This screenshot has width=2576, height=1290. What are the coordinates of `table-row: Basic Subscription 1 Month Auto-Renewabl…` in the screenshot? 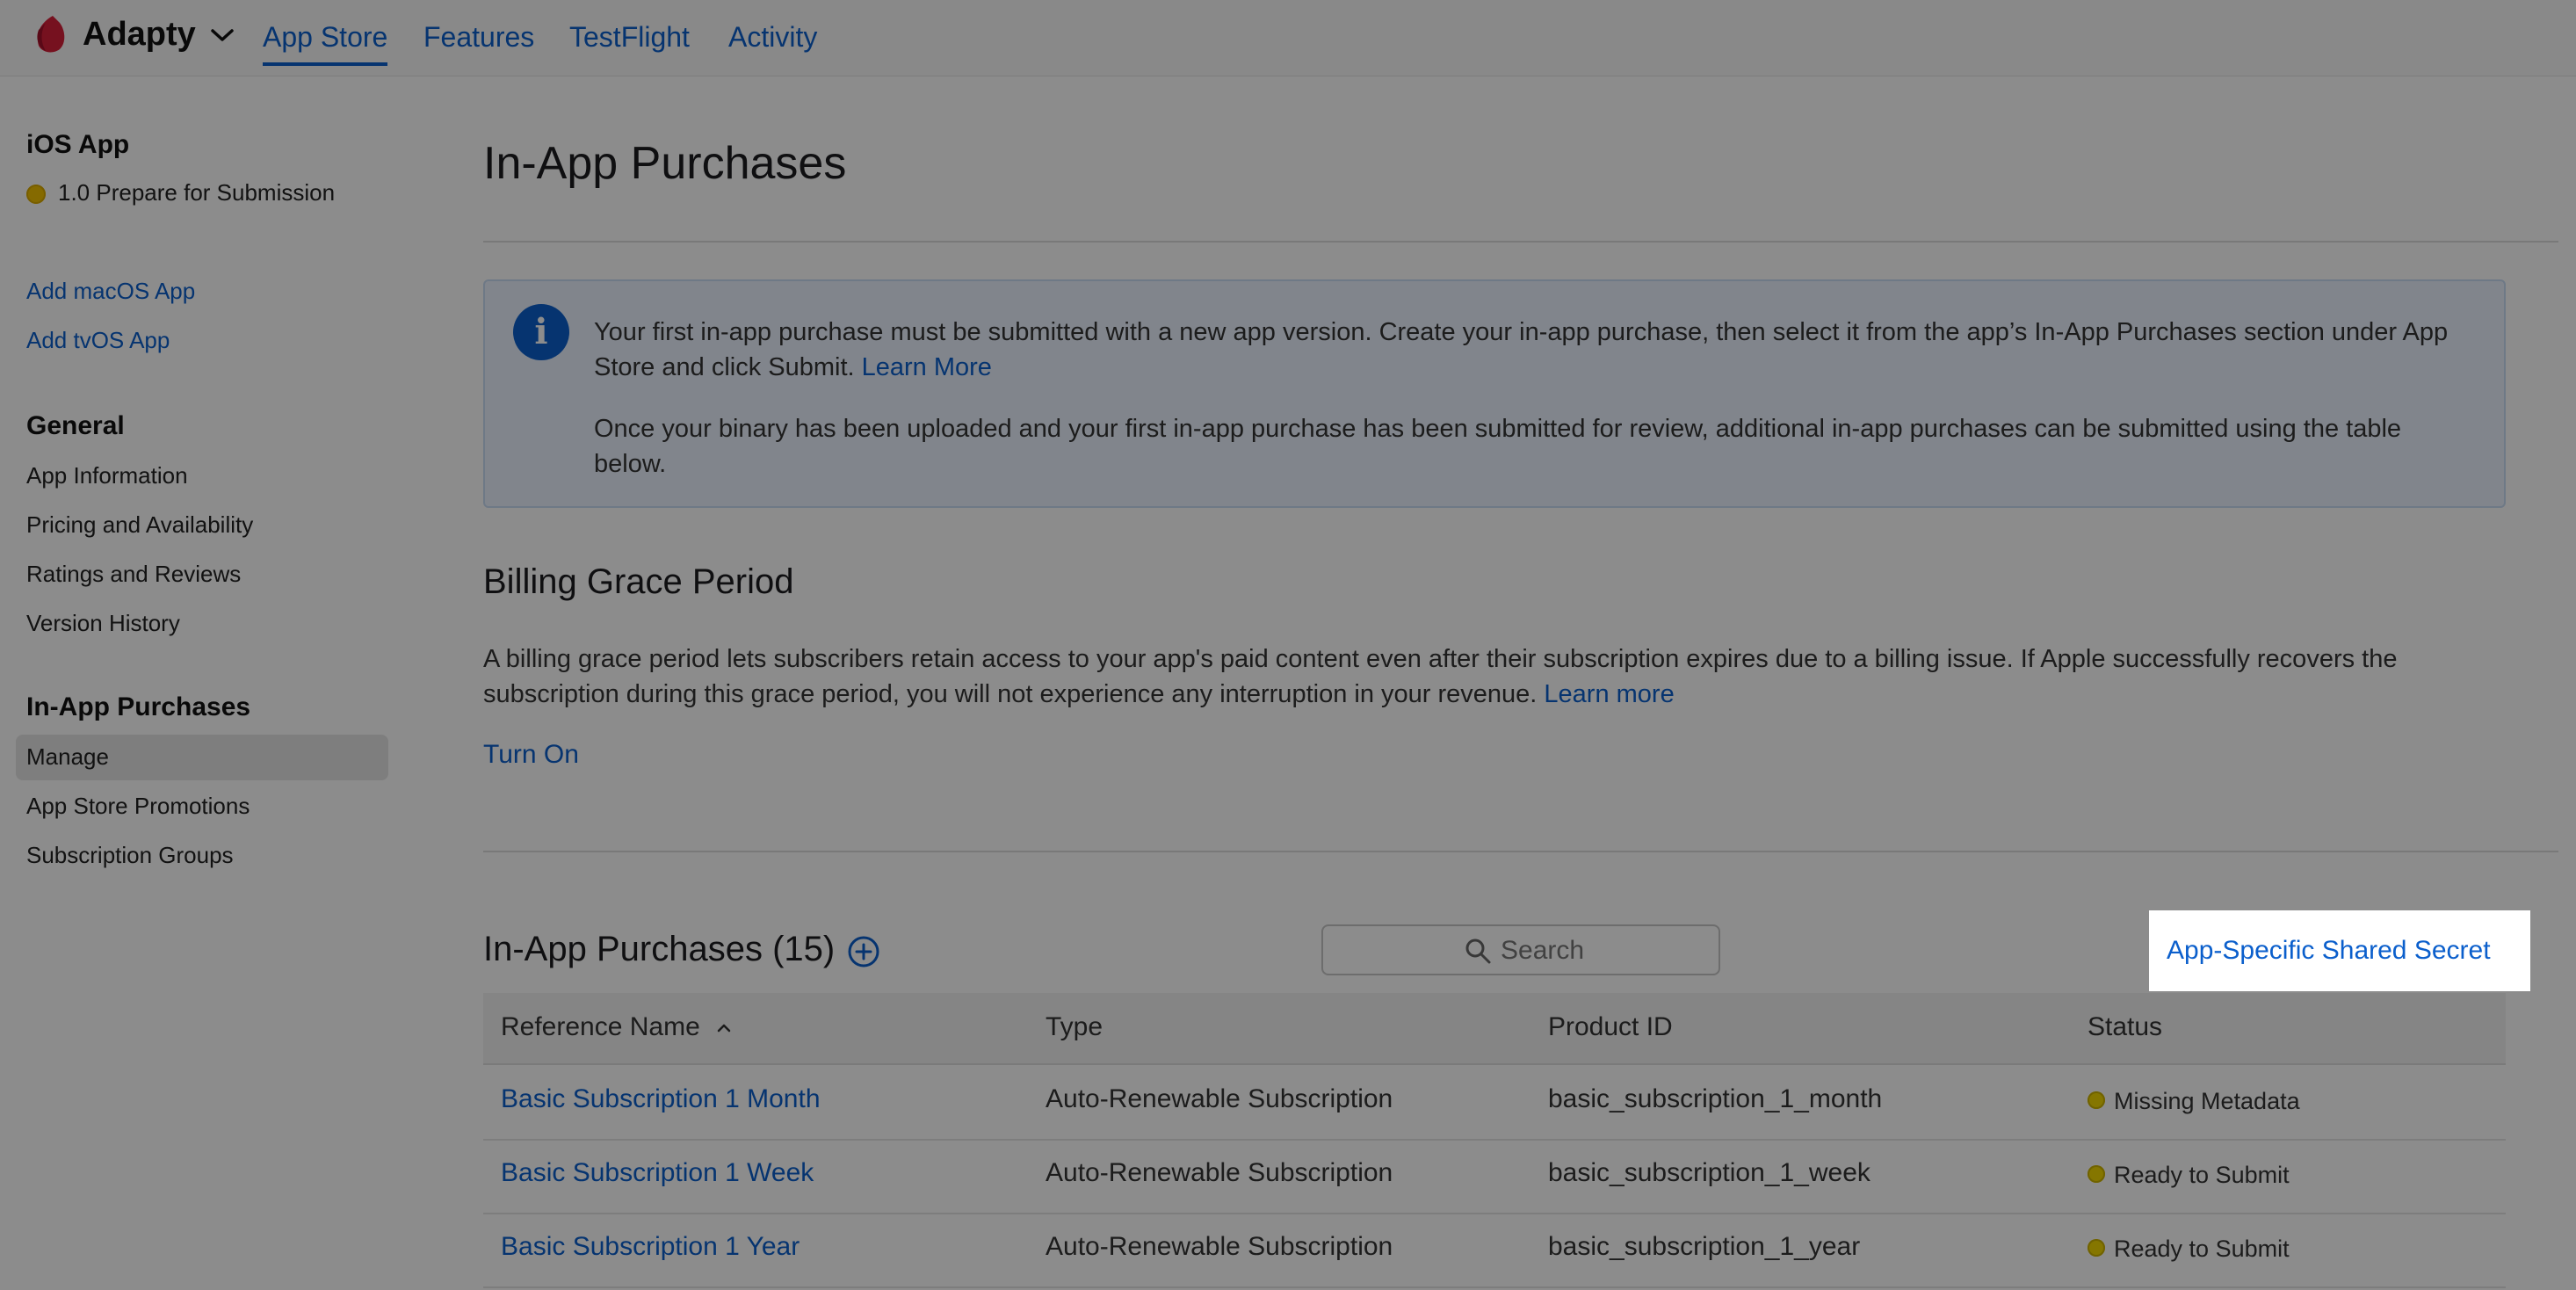 It's located at (1494, 1103).